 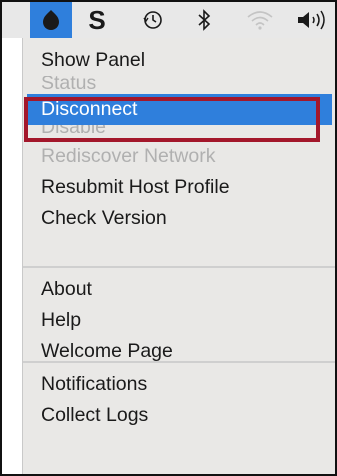 I want to click on wifi-icon, so click(x=260, y=20).